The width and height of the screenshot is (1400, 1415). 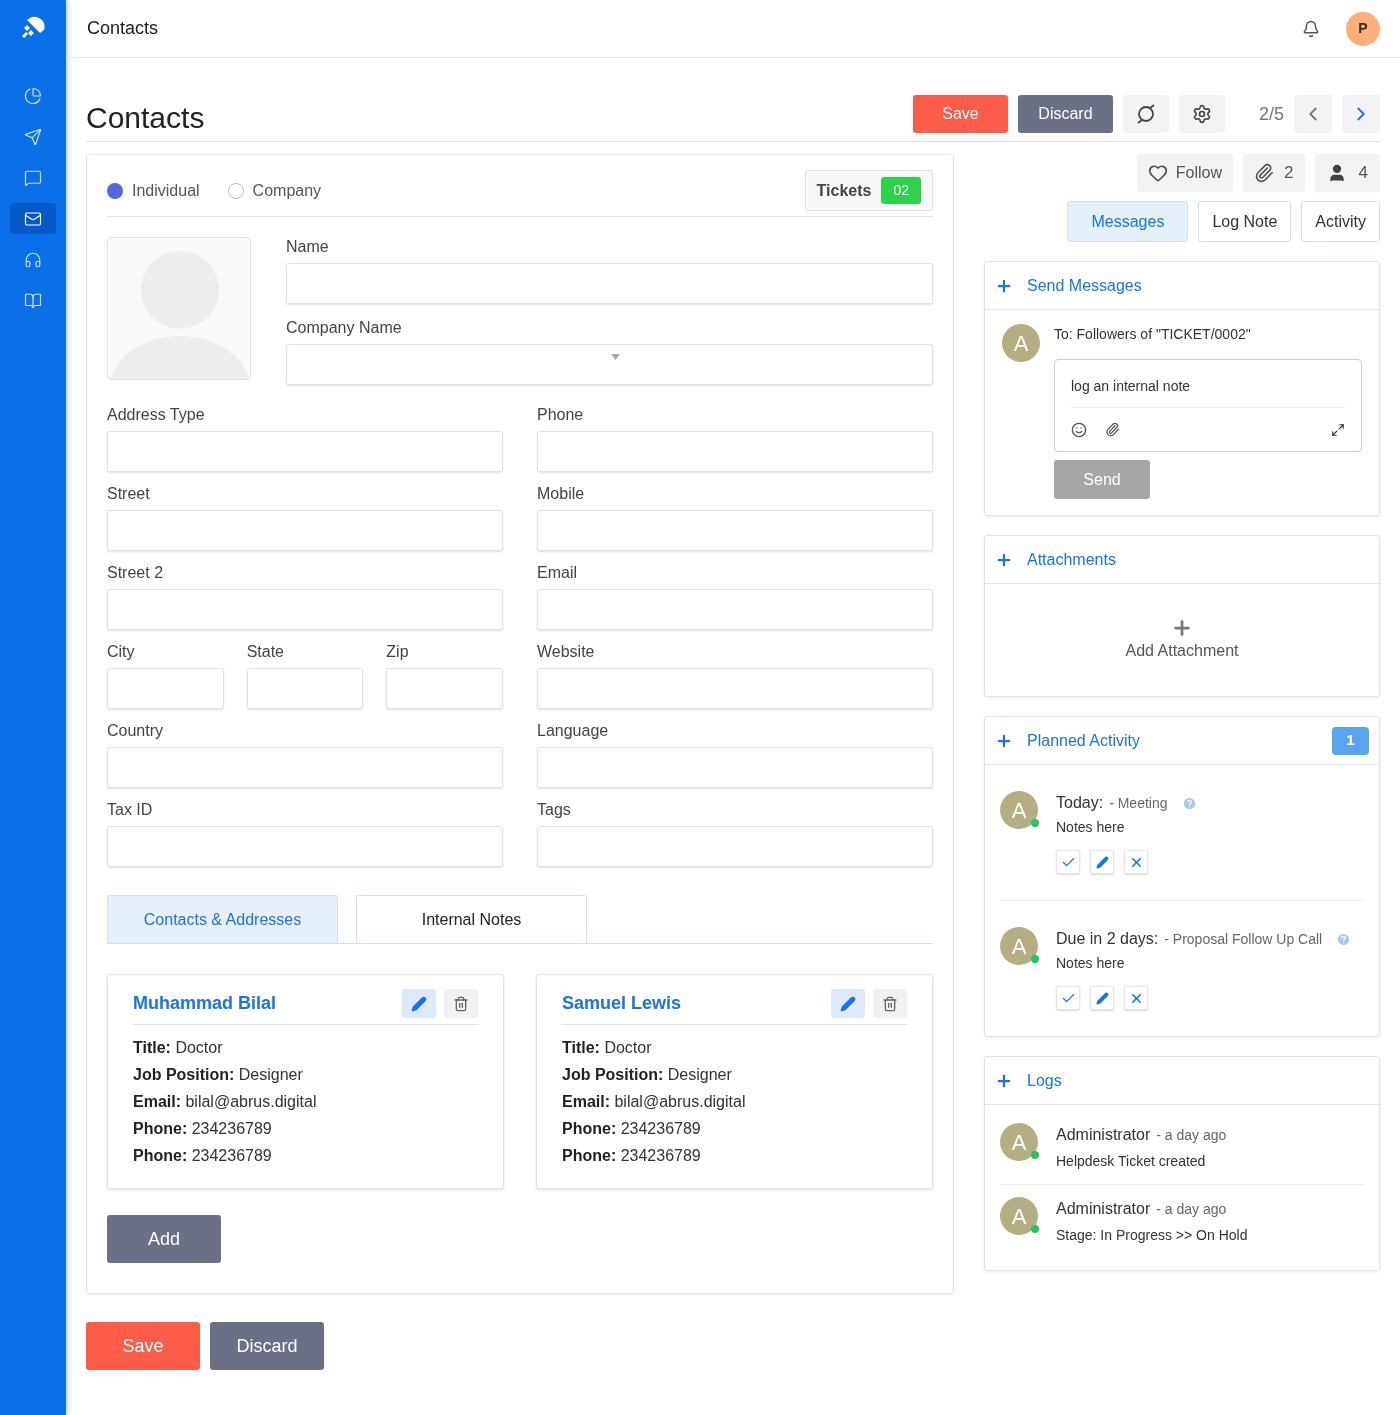 I want to click on emoji-icon, so click(x=1079, y=429).